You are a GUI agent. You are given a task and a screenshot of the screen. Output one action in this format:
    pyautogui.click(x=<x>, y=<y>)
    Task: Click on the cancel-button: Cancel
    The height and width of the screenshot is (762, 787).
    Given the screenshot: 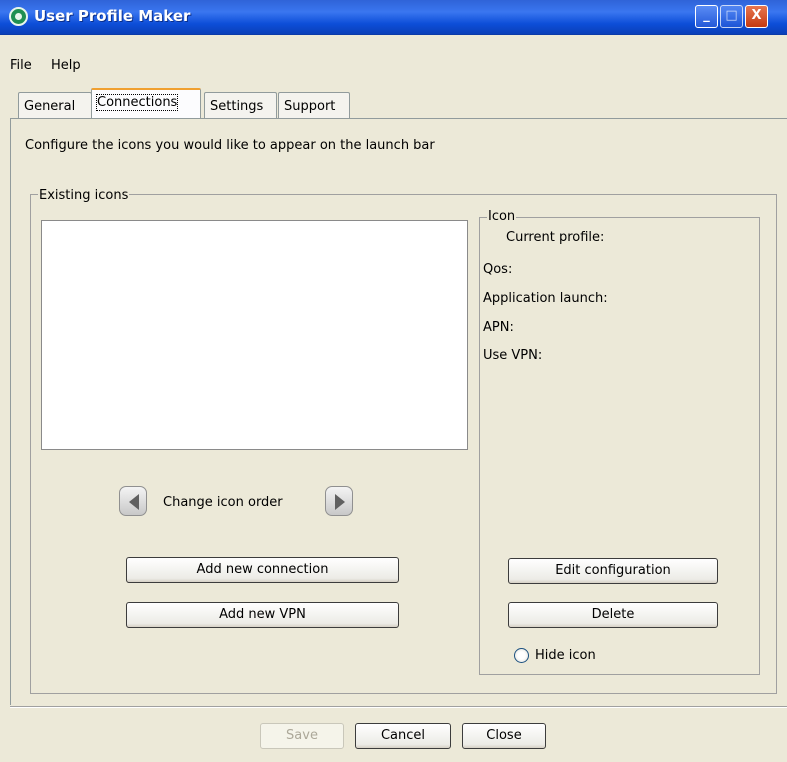 What is the action you would take?
    pyautogui.click(x=403, y=736)
    